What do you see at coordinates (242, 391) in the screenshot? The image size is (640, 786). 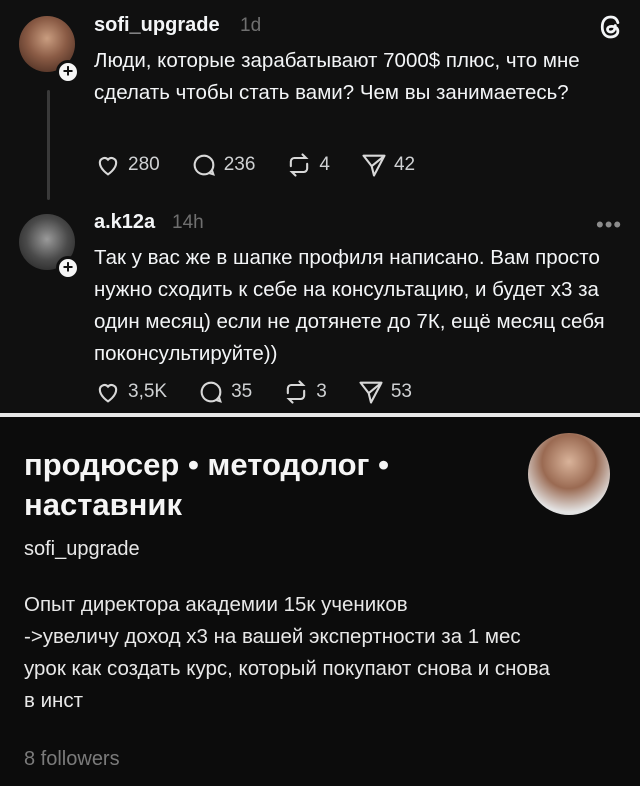 I see `comment-count: 35` at bounding box center [242, 391].